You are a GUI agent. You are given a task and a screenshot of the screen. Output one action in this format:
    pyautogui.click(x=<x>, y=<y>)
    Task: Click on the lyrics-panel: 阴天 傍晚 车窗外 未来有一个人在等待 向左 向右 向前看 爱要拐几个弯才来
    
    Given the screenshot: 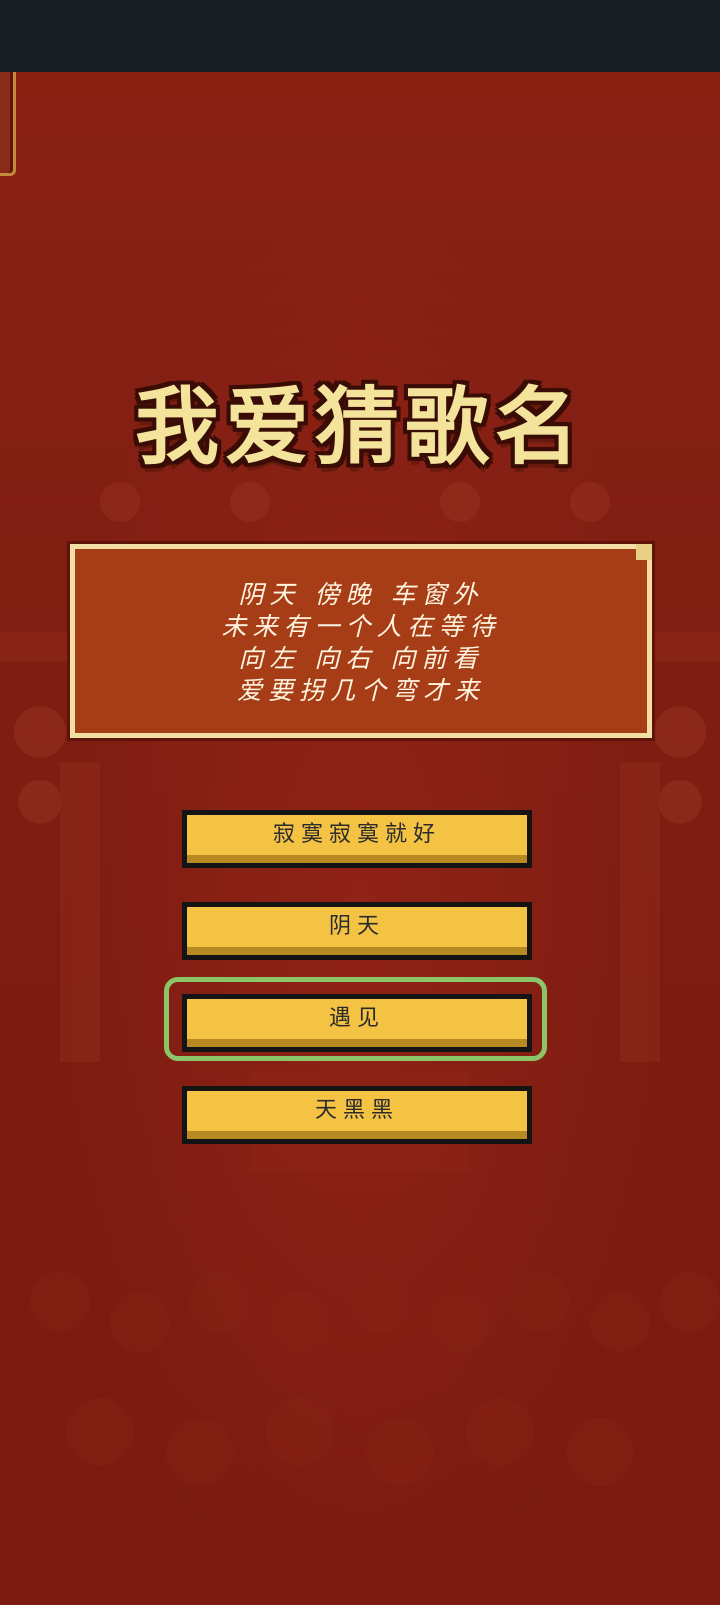 What is the action you would take?
    pyautogui.click(x=361, y=641)
    